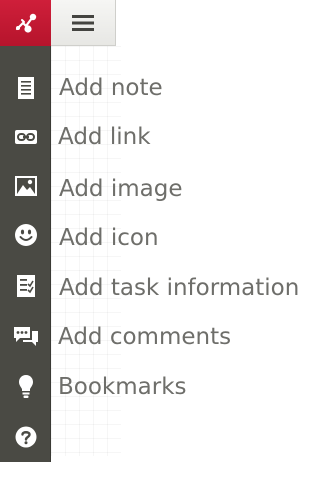 Image resolution: width=331 pixels, height=484 pixels. I want to click on help-icon, so click(25, 437).